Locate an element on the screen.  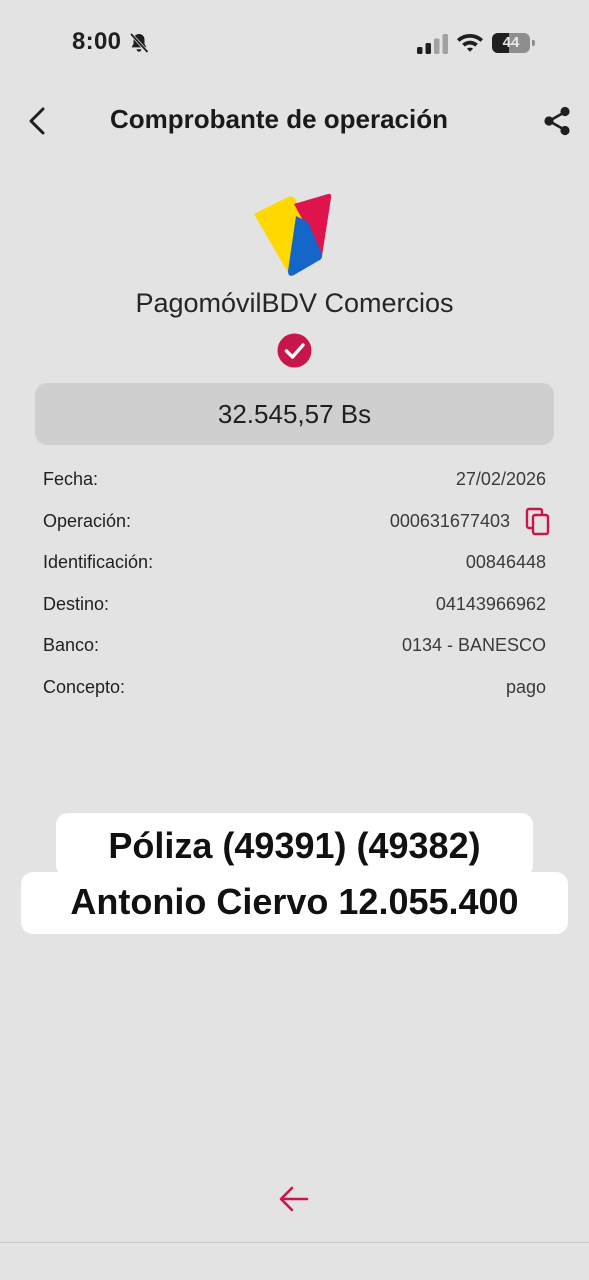
page-title: Comprobante de operación is located at coordinates (279, 119).